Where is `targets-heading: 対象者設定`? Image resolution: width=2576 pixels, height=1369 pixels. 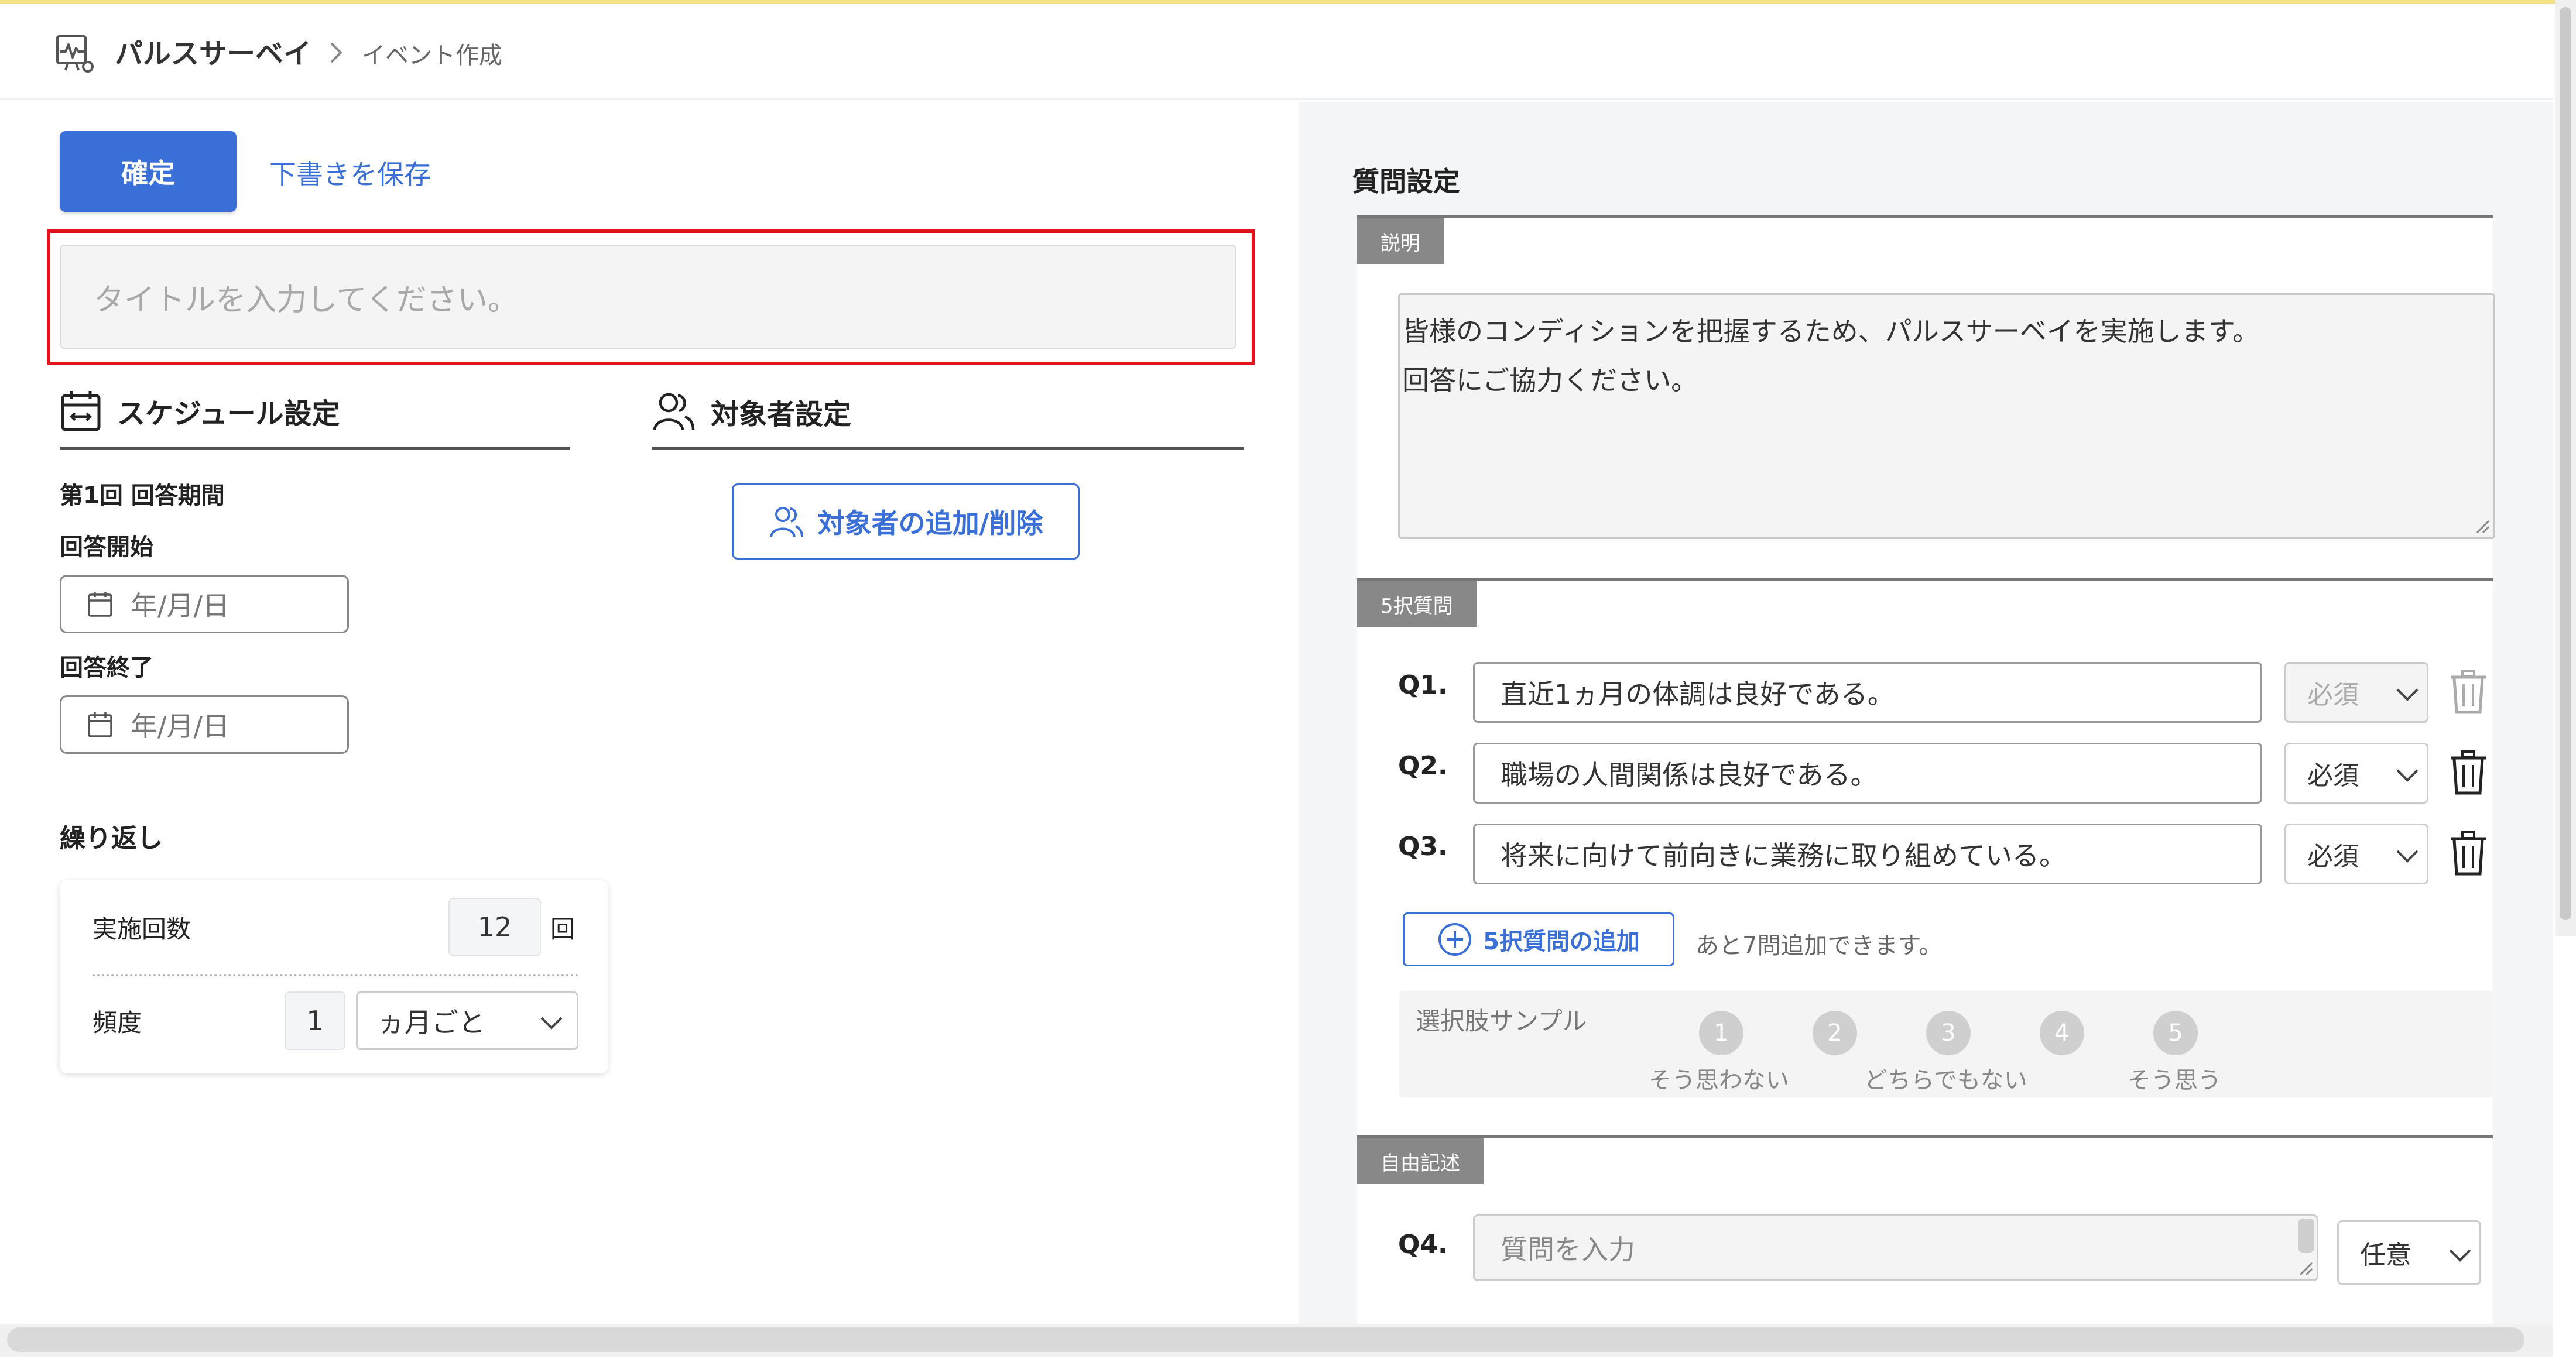 targets-heading: 対象者設定 is located at coordinates (751, 411).